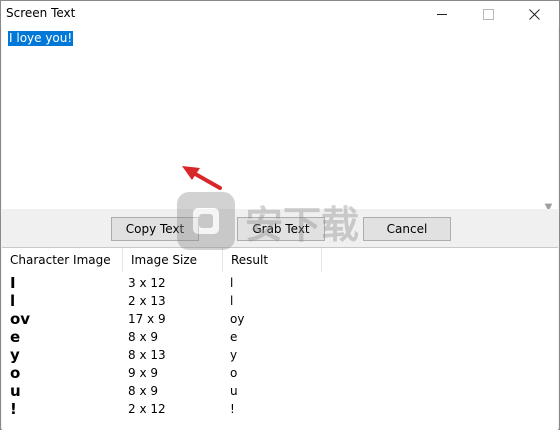  I want to click on minimize-button, so click(442, 14).